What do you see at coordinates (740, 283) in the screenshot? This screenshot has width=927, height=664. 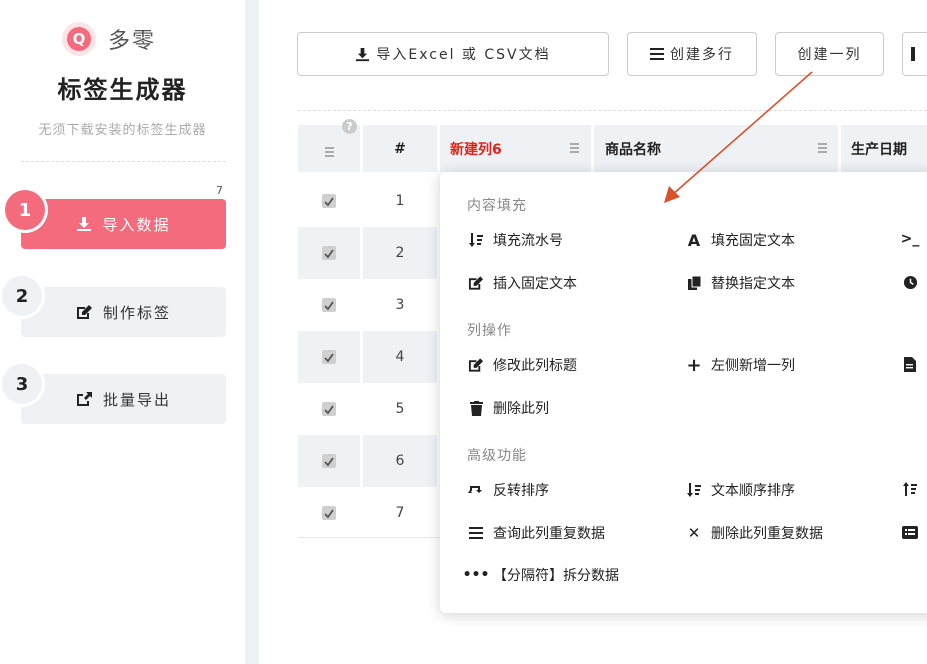 I see `menu-replace-text: 替换指定文本` at bounding box center [740, 283].